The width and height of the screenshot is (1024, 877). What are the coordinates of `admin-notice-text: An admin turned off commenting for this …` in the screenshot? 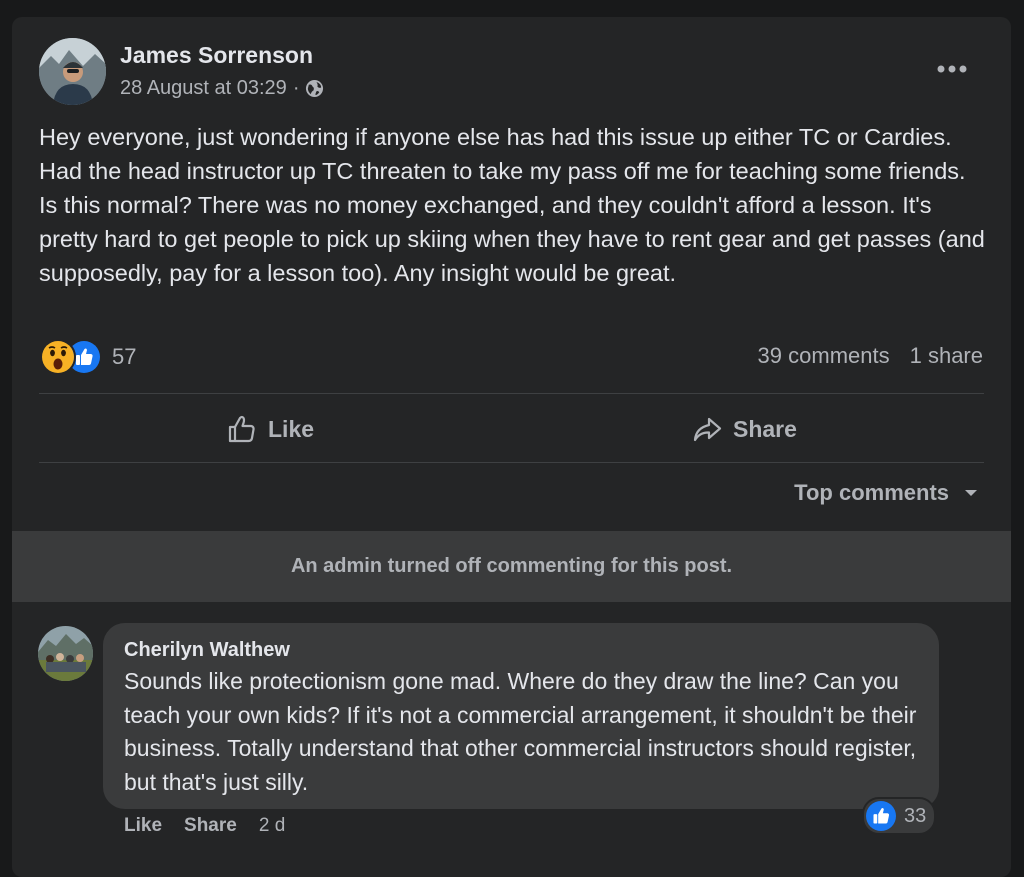 It's located at (511, 566).